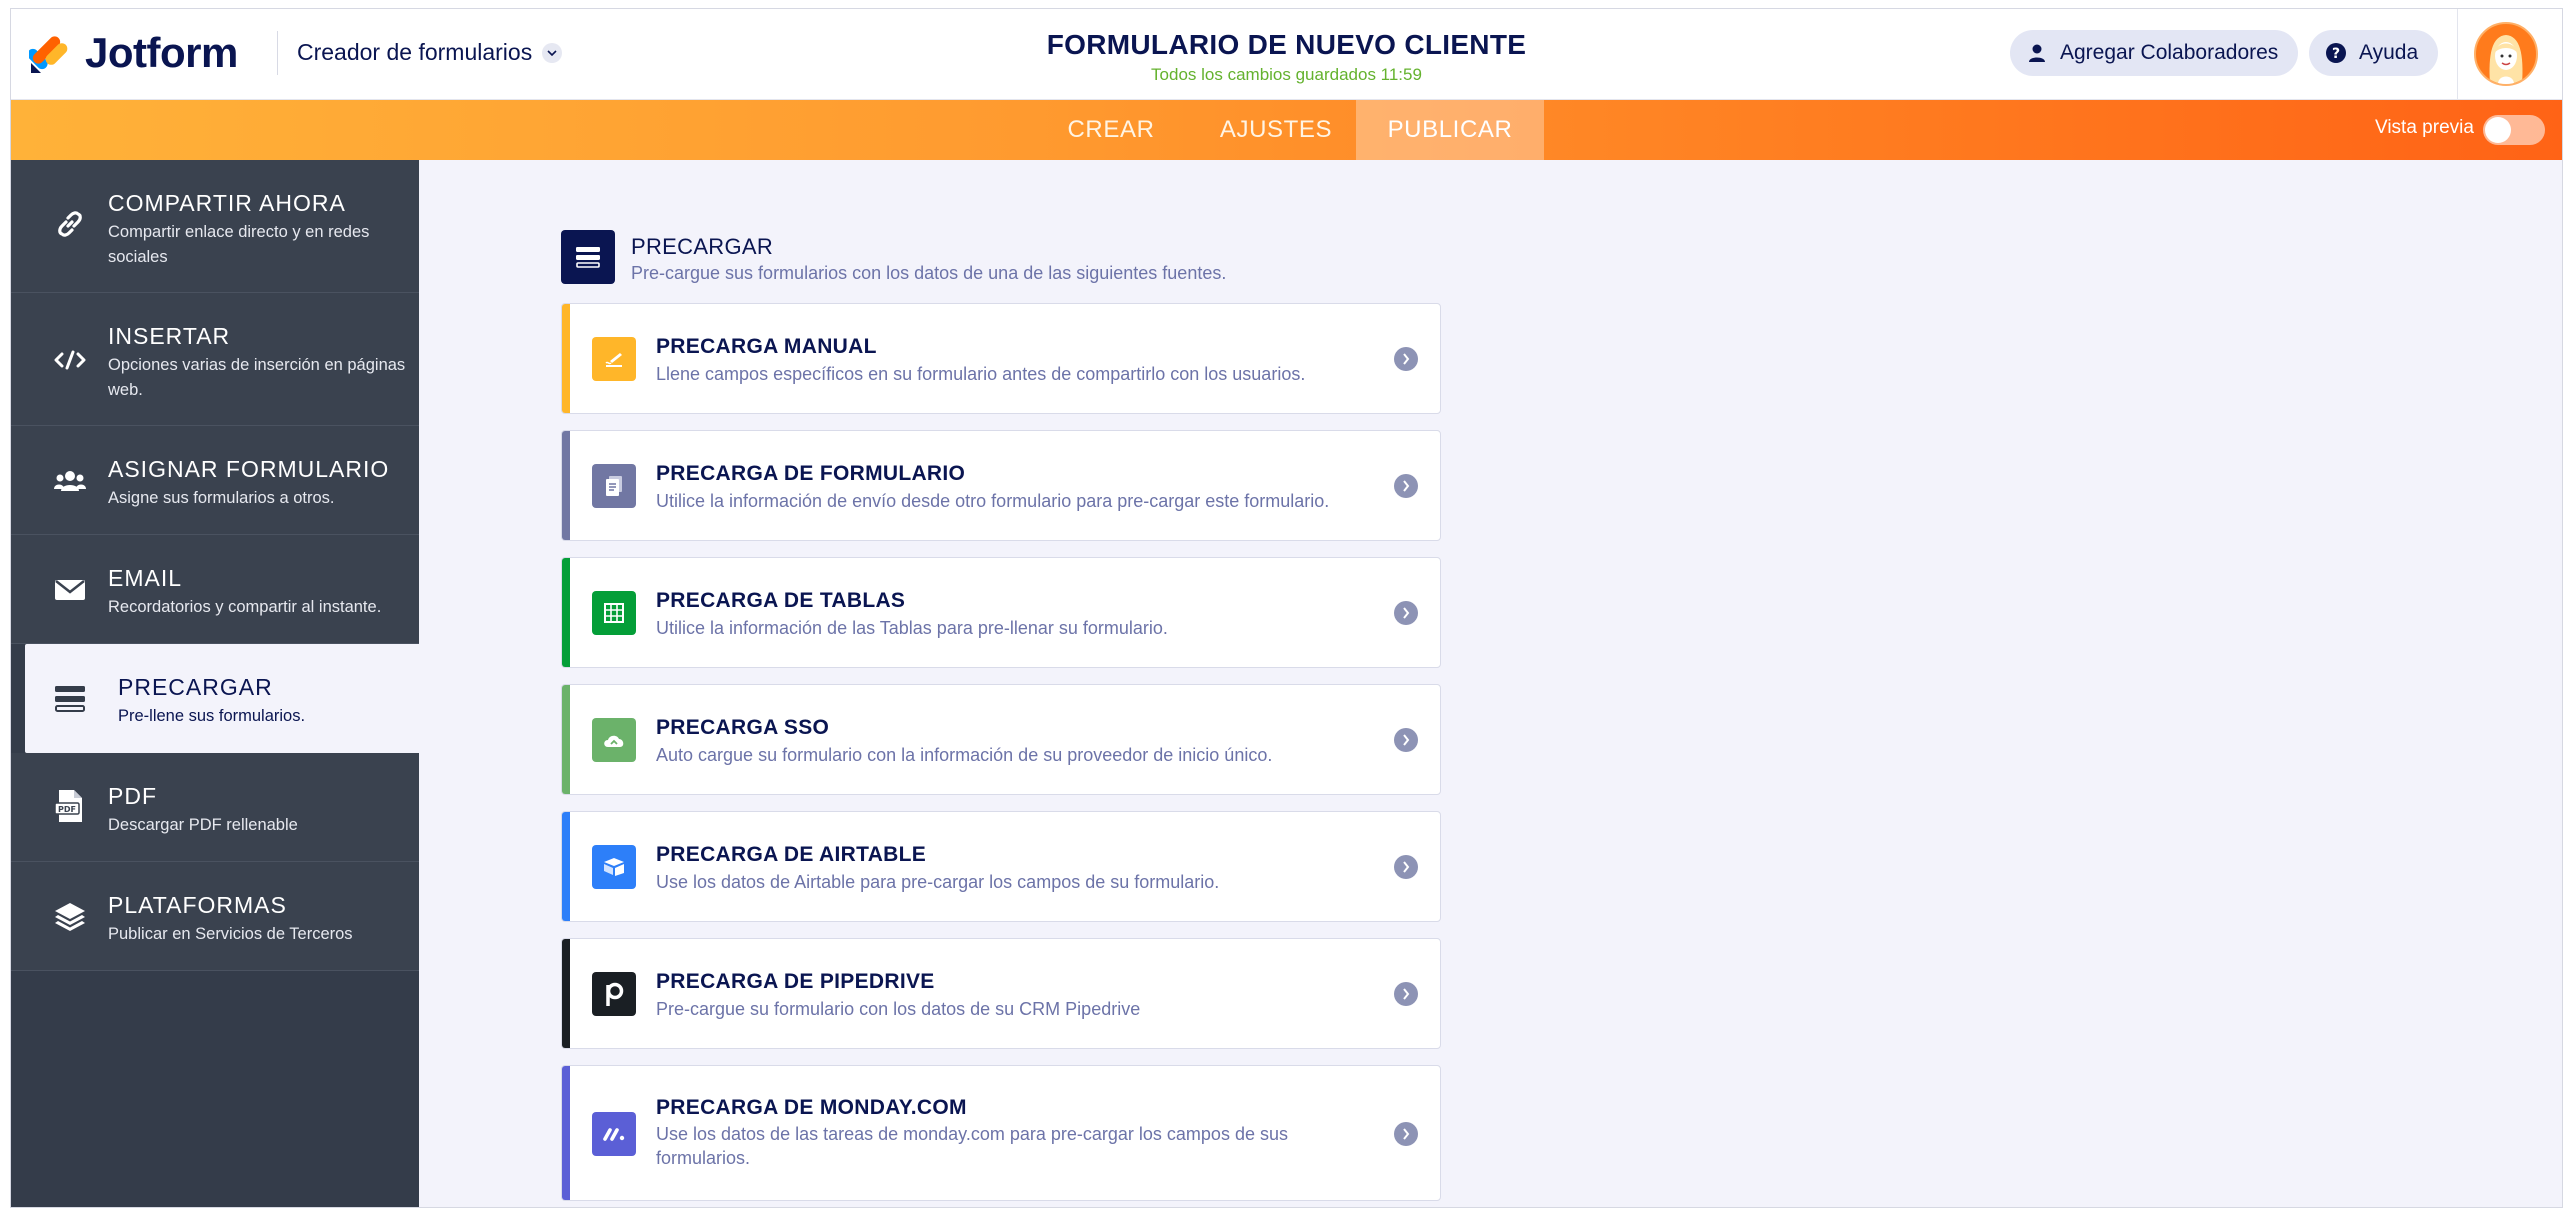 The height and width of the screenshot is (1216, 2572). I want to click on prefill-icon, so click(70, 699).